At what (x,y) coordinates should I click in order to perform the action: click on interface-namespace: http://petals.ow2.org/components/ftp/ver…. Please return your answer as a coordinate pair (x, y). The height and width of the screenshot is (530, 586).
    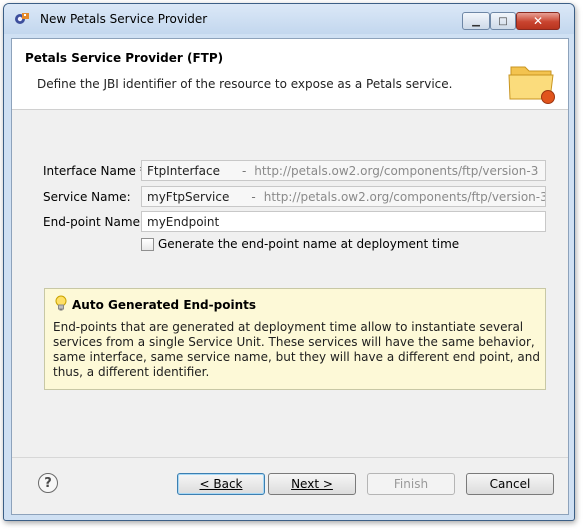
    Looking at the image, I should click on (396, 171).